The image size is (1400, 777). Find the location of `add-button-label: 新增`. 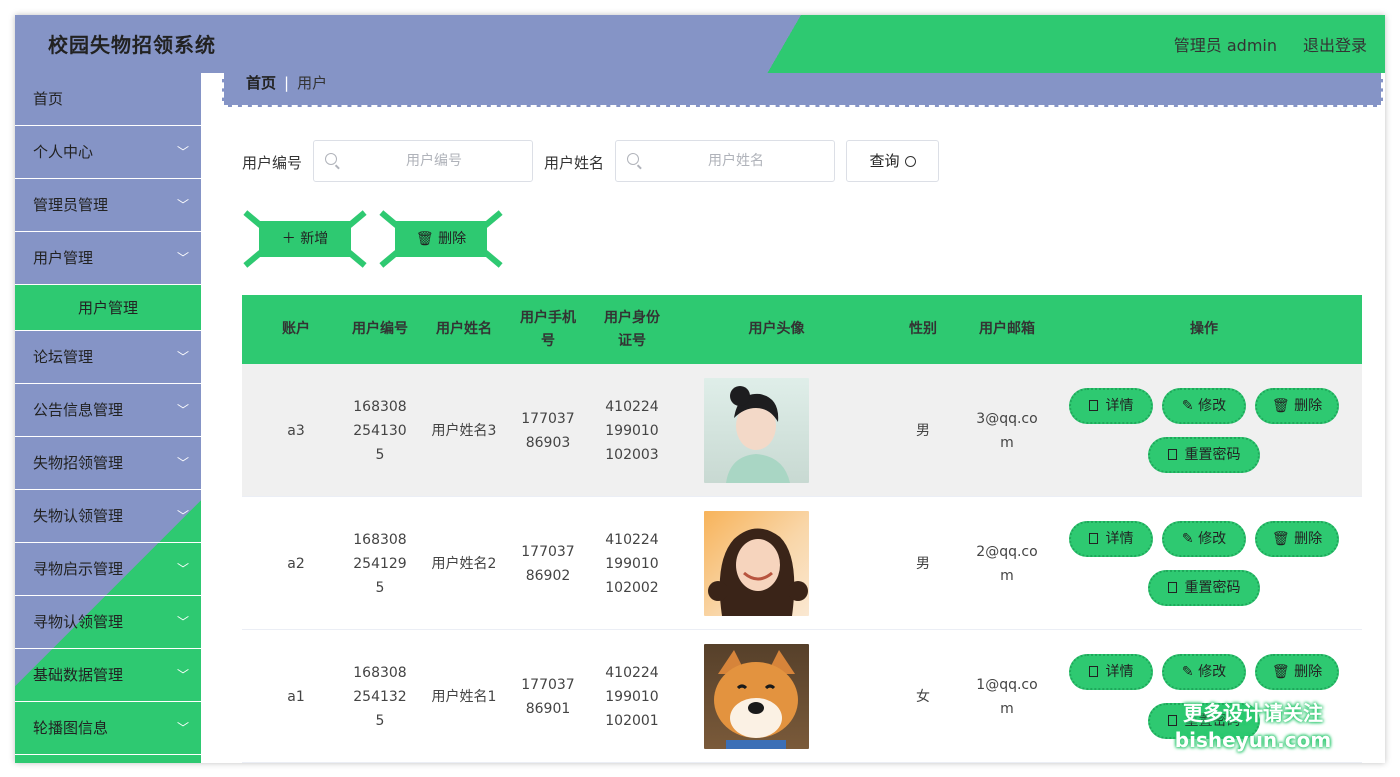

add-button-label: 新增 is located at coordinates (314, 239).